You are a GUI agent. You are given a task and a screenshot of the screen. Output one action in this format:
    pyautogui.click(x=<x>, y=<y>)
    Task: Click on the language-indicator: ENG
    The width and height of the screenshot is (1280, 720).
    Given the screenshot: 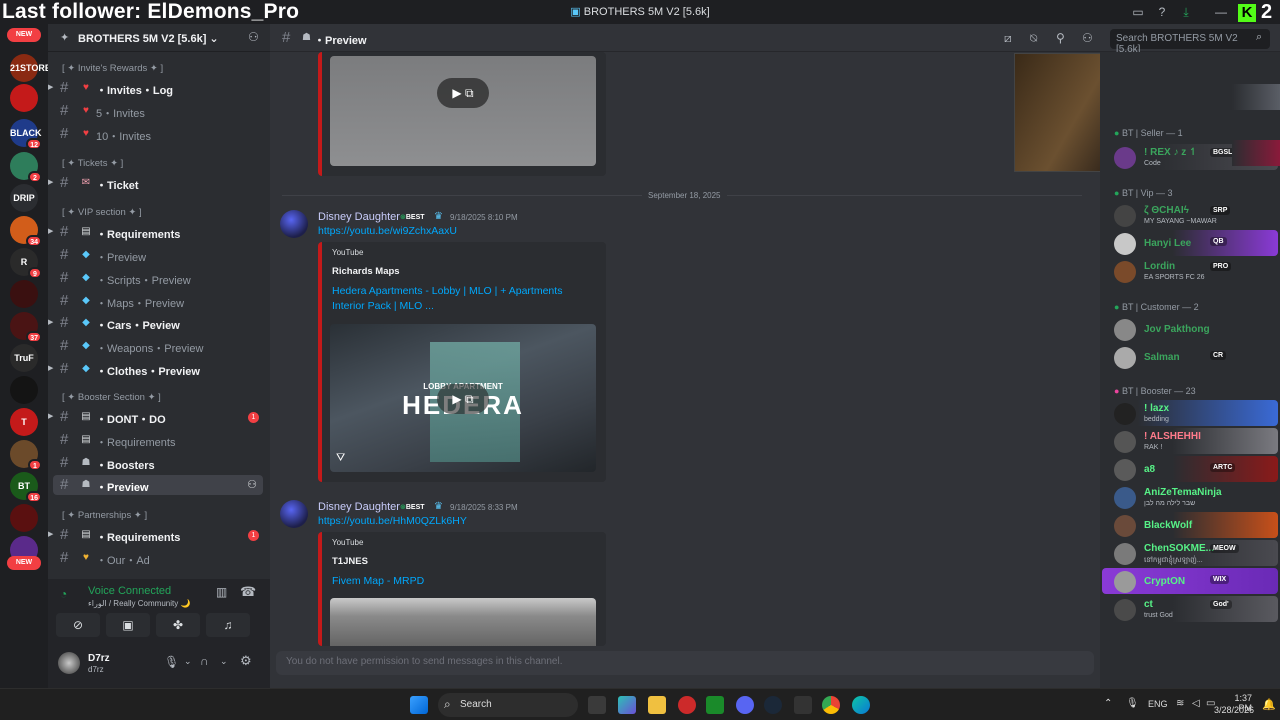 What is the action you would take?
    pyautogui.click(x=1158, y=704)
    